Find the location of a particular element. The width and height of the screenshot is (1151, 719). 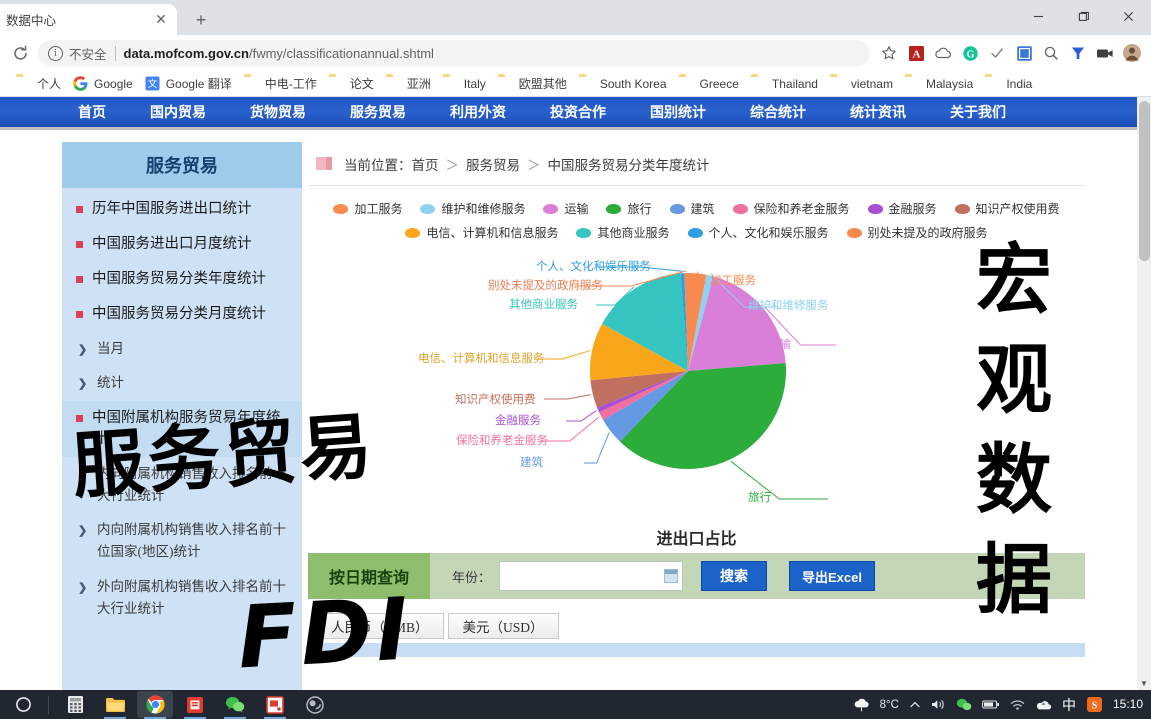

wechat-tray-icon is located at coordinates (964, 704).